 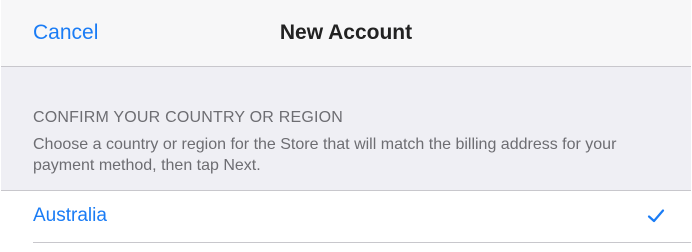 I want to click on checkmark-icon, so click(x=656, y=216).